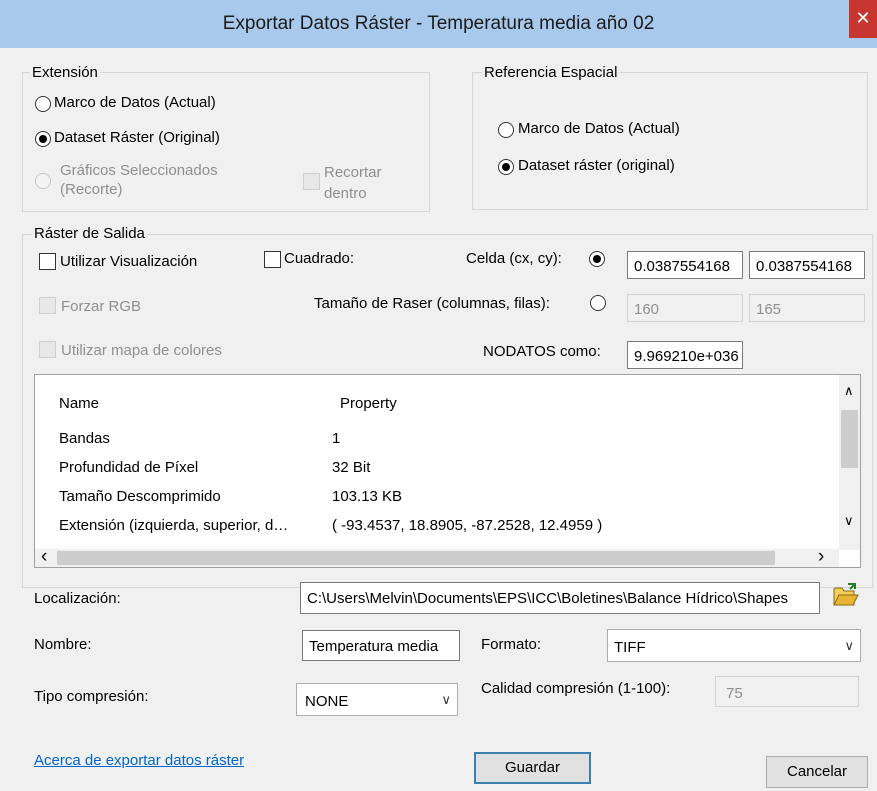 The height and width of the screenshot is (791, 877). Describe the element at coordinates (432, 303) in the screenshot. I see `tamano-raster-label: Tamaño de Raser (columnas, filas):` at that location.